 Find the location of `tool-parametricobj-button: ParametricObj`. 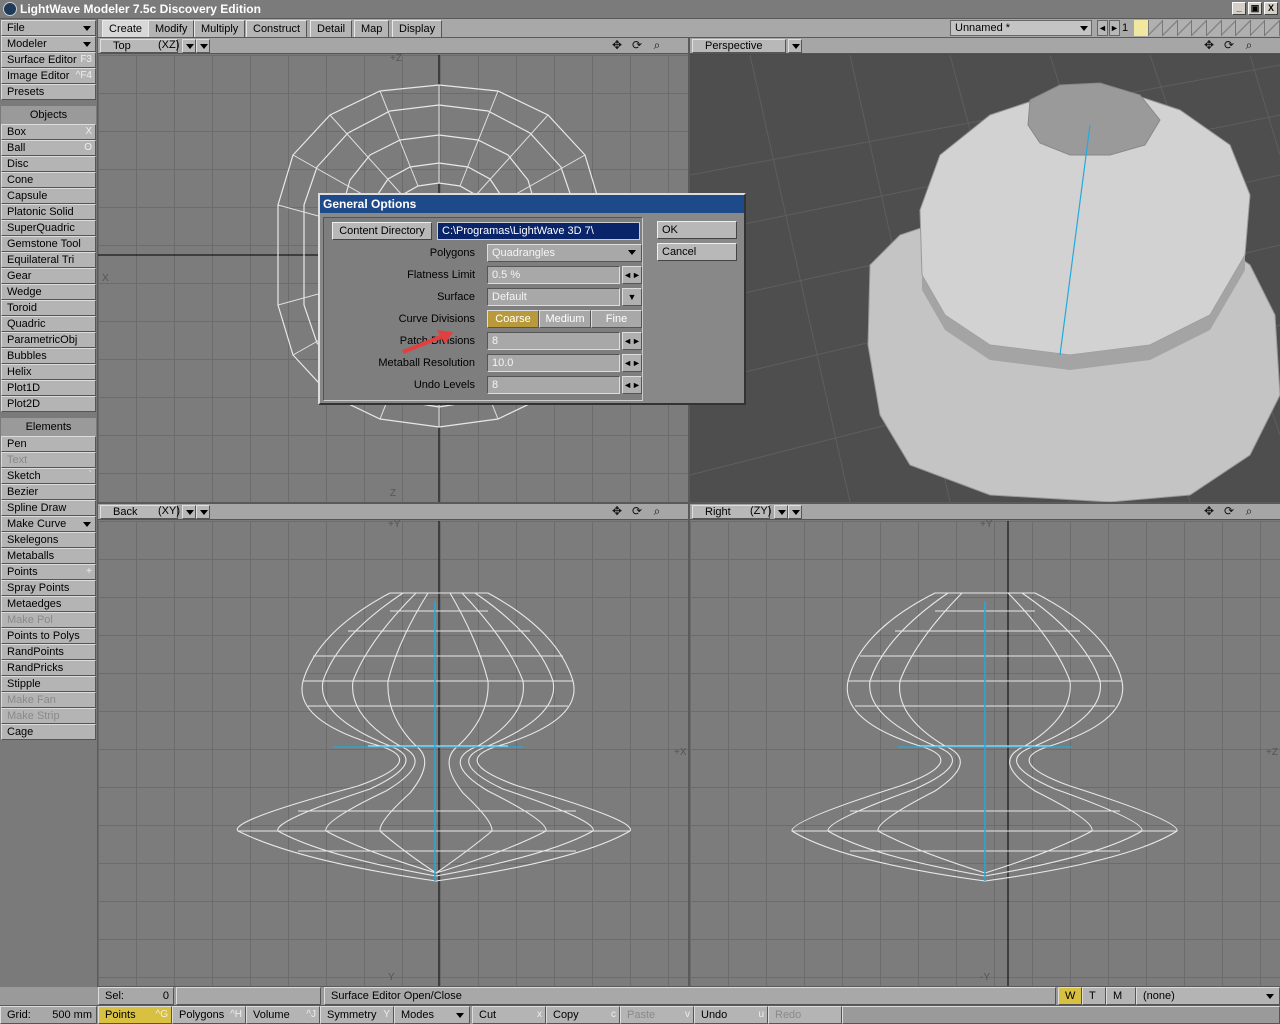

tool-parametricobj-button: ParametricObj is located at coordinates (48, 340).